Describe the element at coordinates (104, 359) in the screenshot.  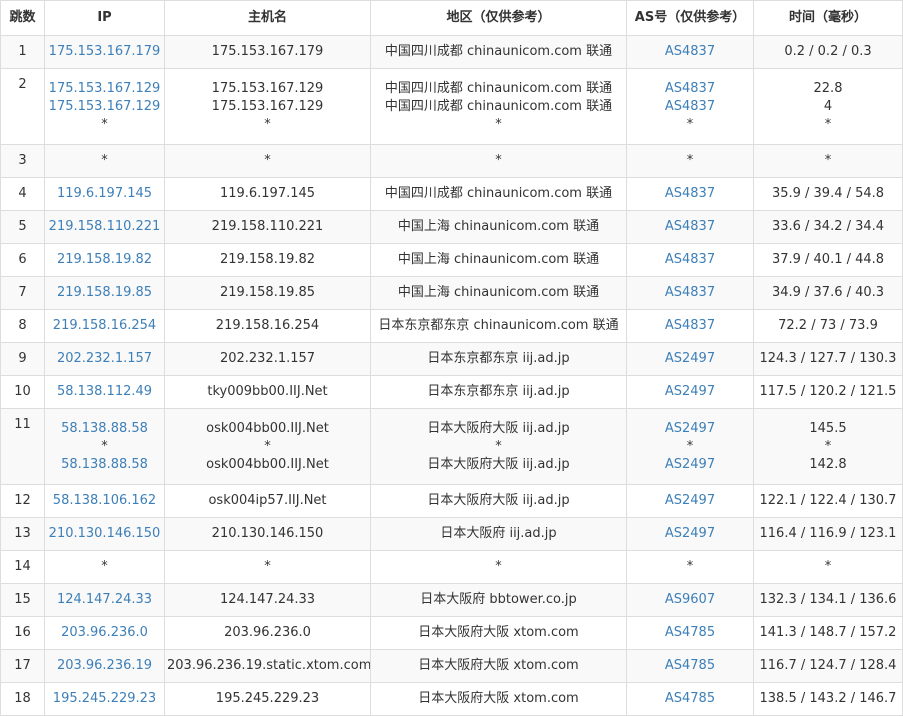
I see `ip-link: 202.232.1.157` at that location.